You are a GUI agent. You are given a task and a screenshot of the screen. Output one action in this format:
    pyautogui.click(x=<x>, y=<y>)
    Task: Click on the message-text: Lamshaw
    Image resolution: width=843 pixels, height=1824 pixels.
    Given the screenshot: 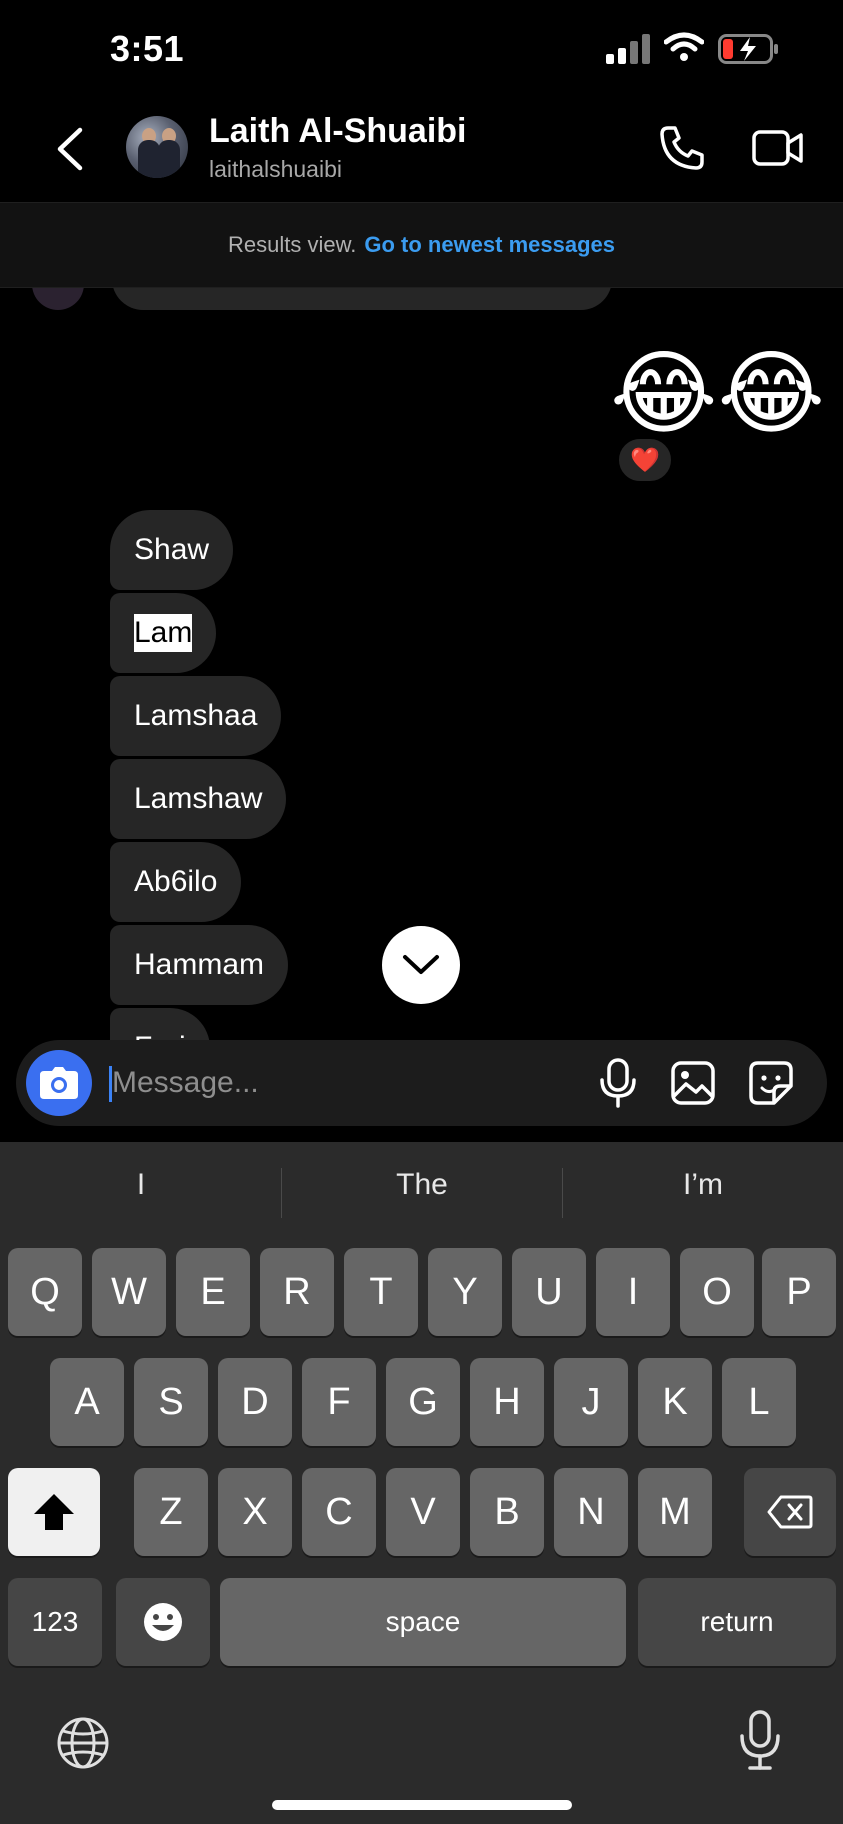 What is the action you would take?
    pyautogui.click(x=198, y=798)
    